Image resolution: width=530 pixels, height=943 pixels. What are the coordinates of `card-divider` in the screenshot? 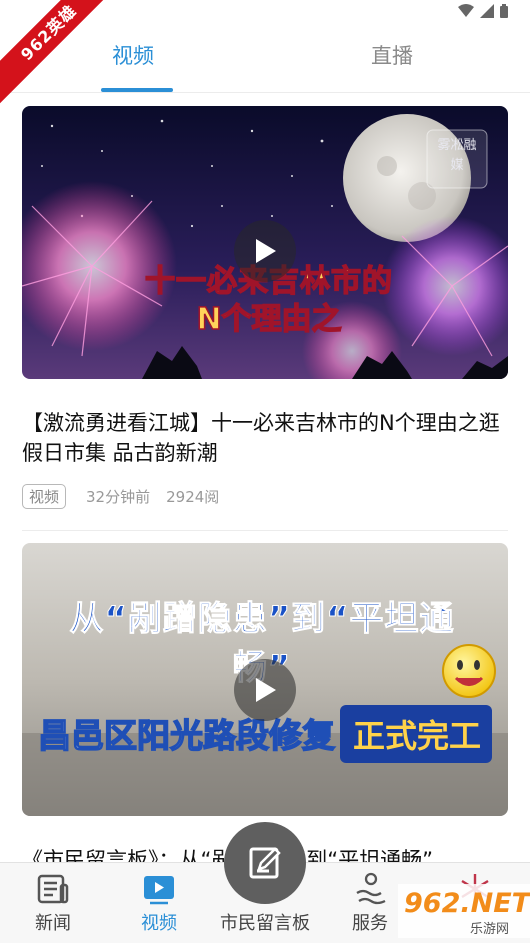 It's located at (265, 530).